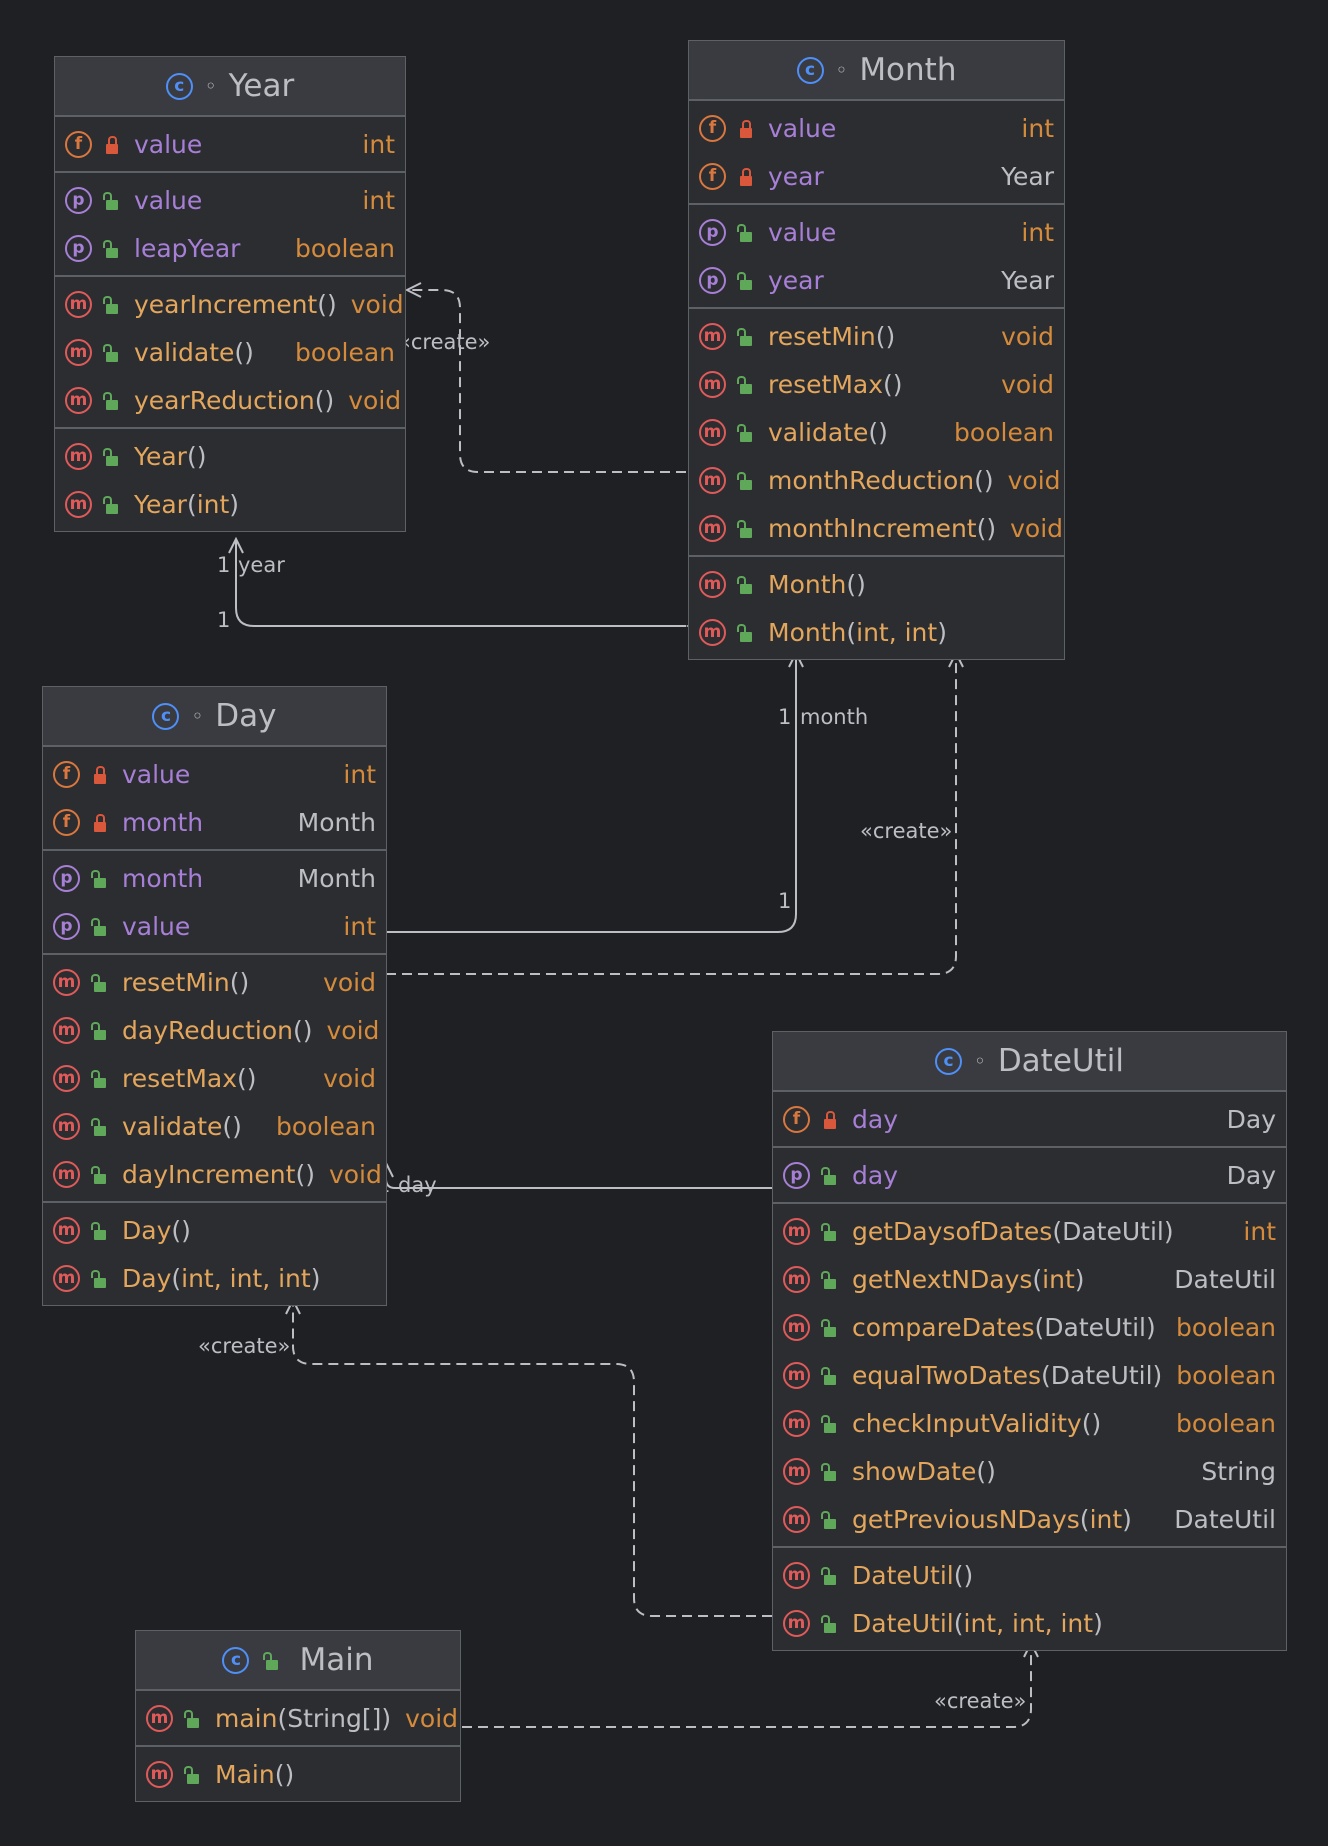  What do you see at coordinates (214, 822) in the screenshot?
I see `field-row: f month Month` at bounding box center [214, 822].